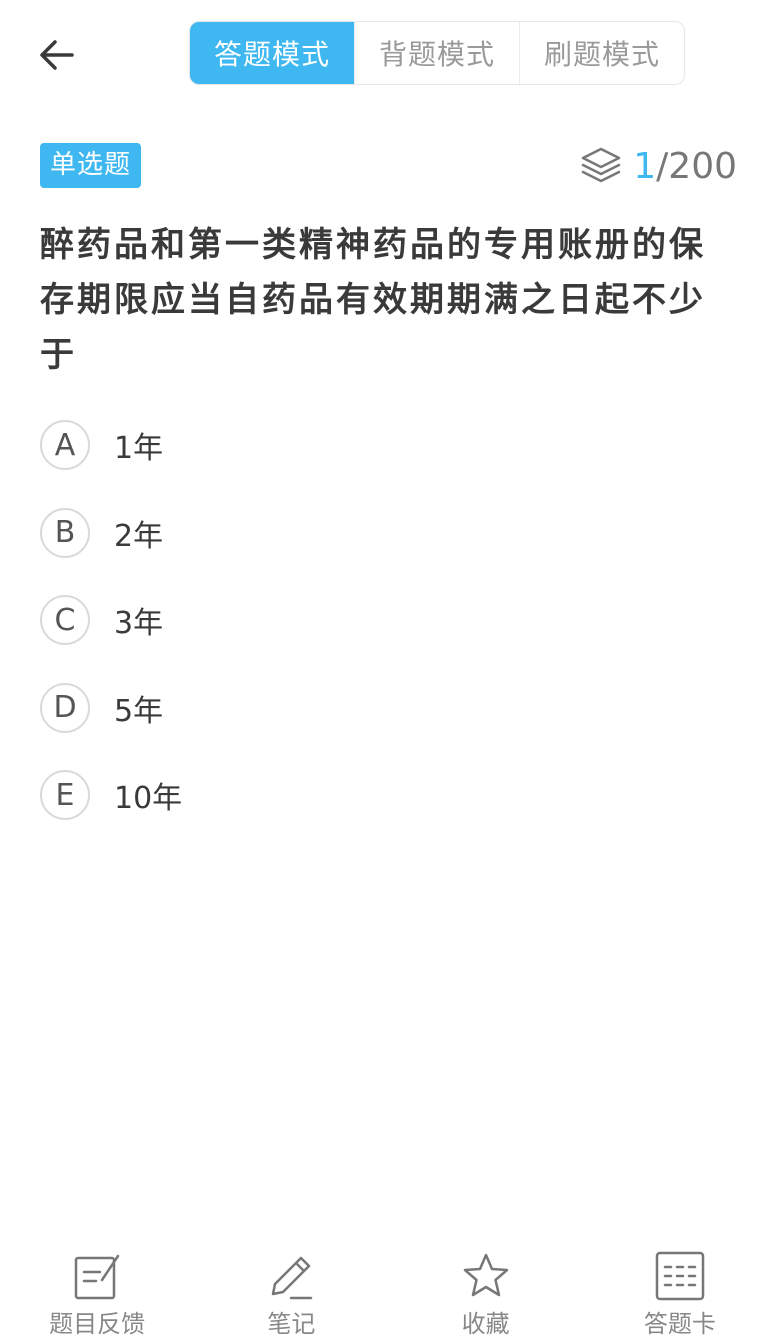 The height and width of the screenshot is (1339, 777). I want to click on progress-current: 1, so click(645, 166).